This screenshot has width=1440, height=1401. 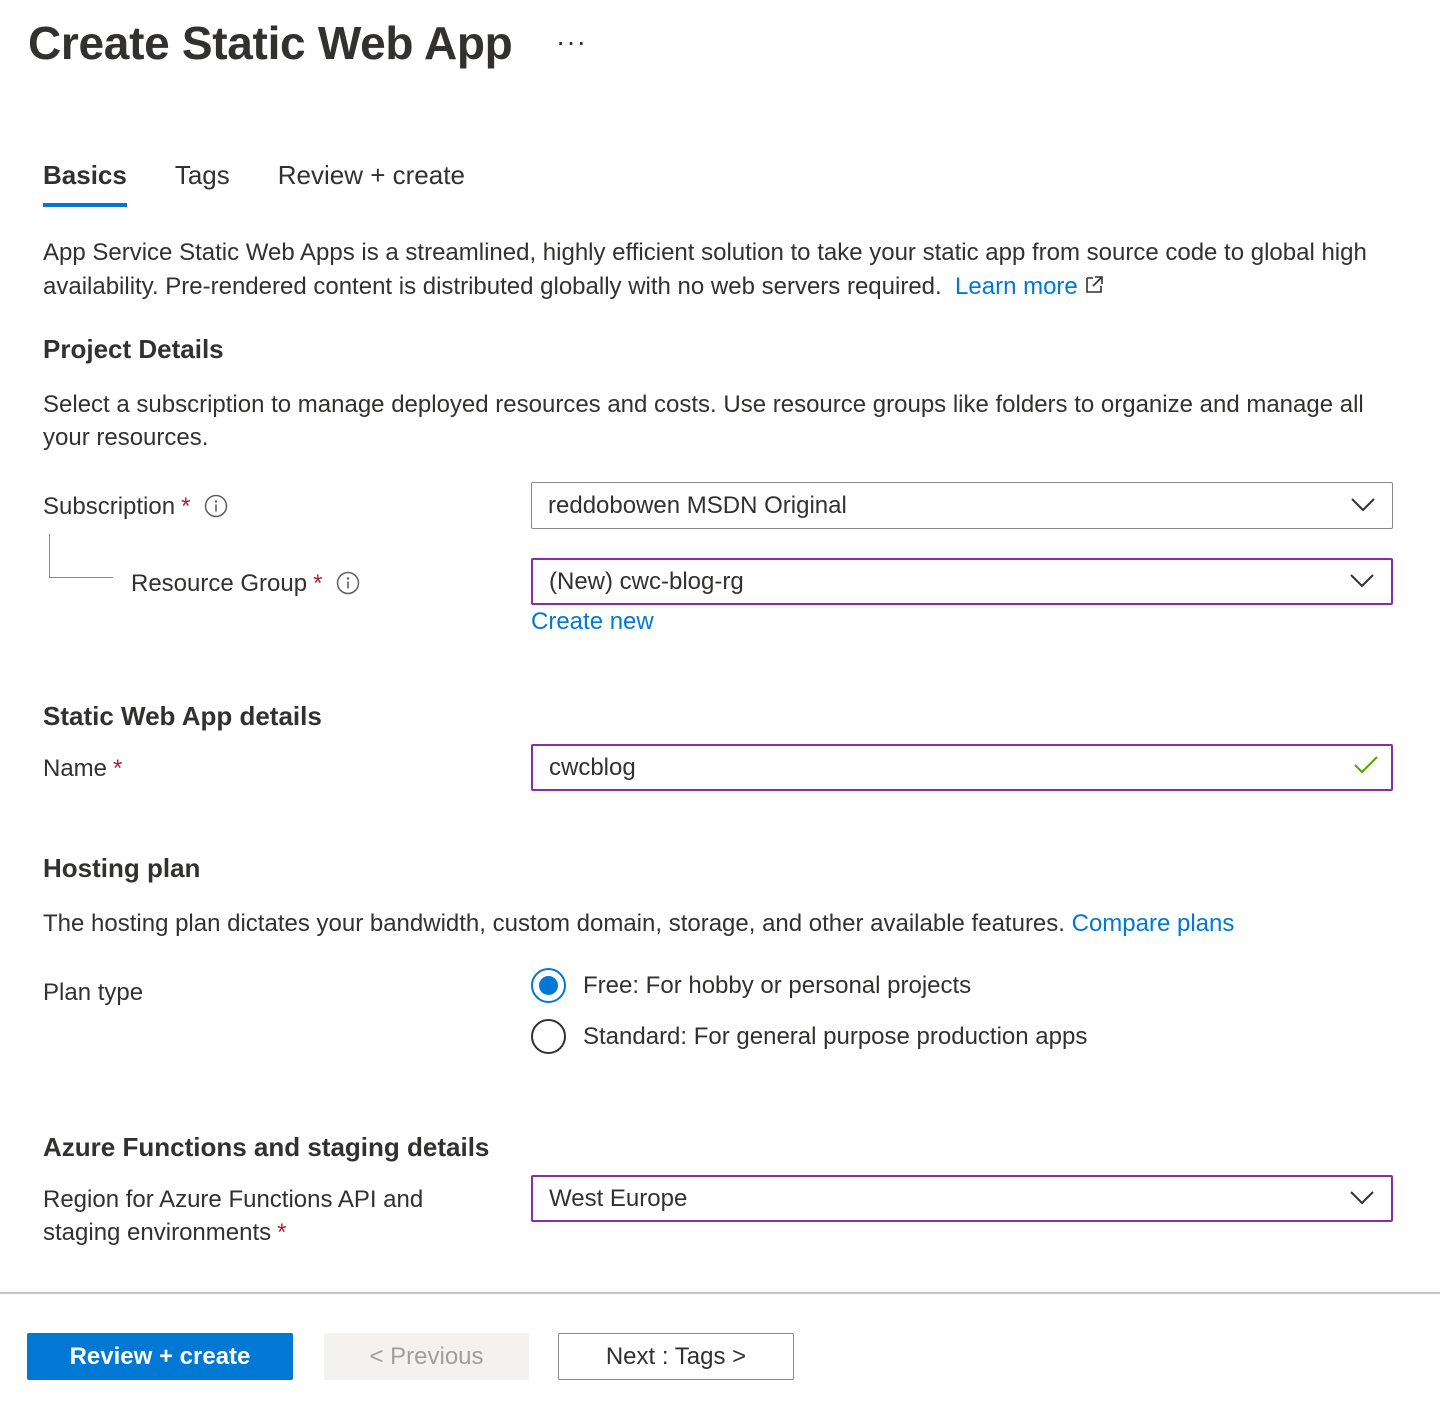 What do you see at coordinates (592, 622) in the screenshot?
I see `create-new-resource-group-link: Create new` at bounding box center [592, 622].